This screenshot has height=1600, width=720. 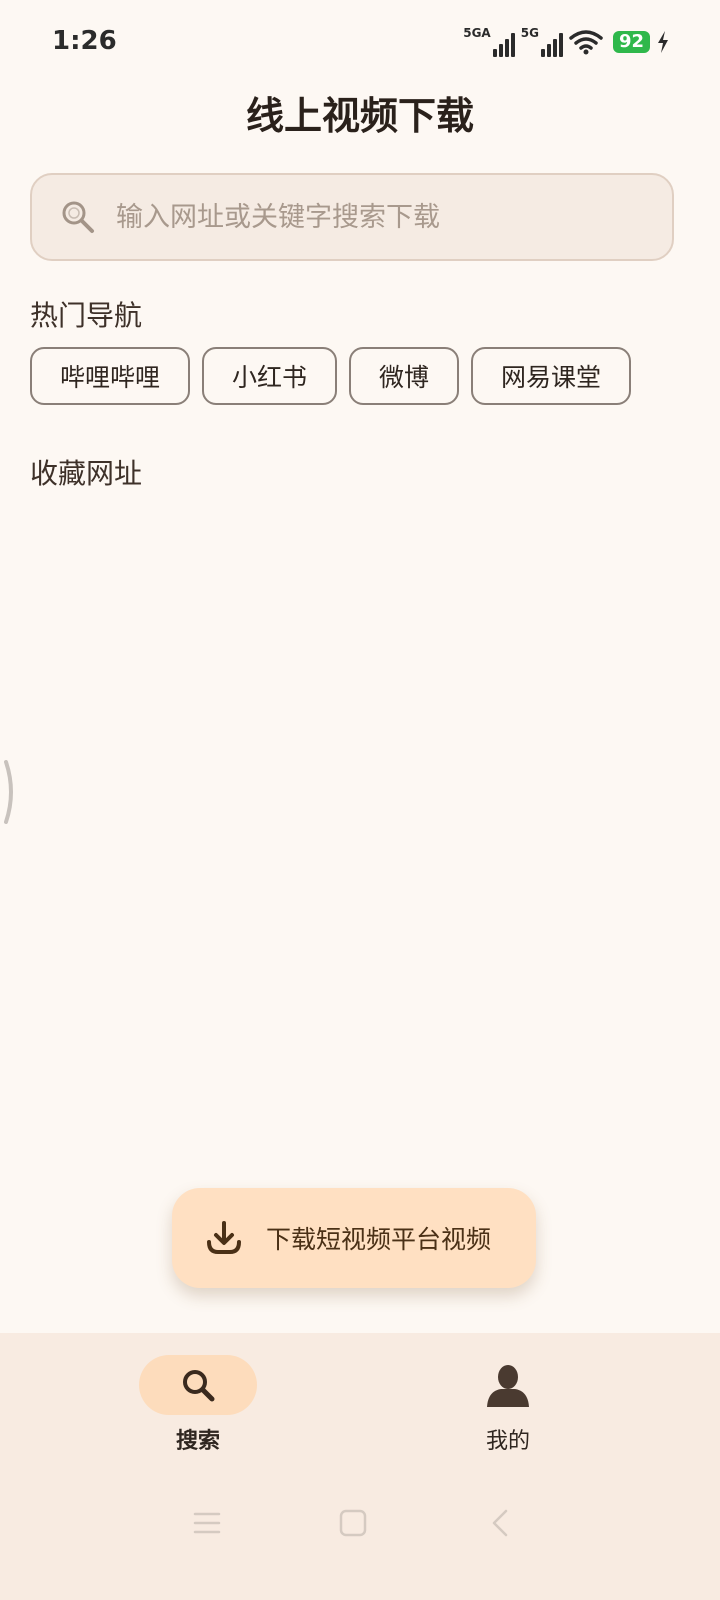 What do you see at coordinates (404, 376) in the screenshot?
I see `hot-nav-weibo: 微博` at bounding box center [404, 376].